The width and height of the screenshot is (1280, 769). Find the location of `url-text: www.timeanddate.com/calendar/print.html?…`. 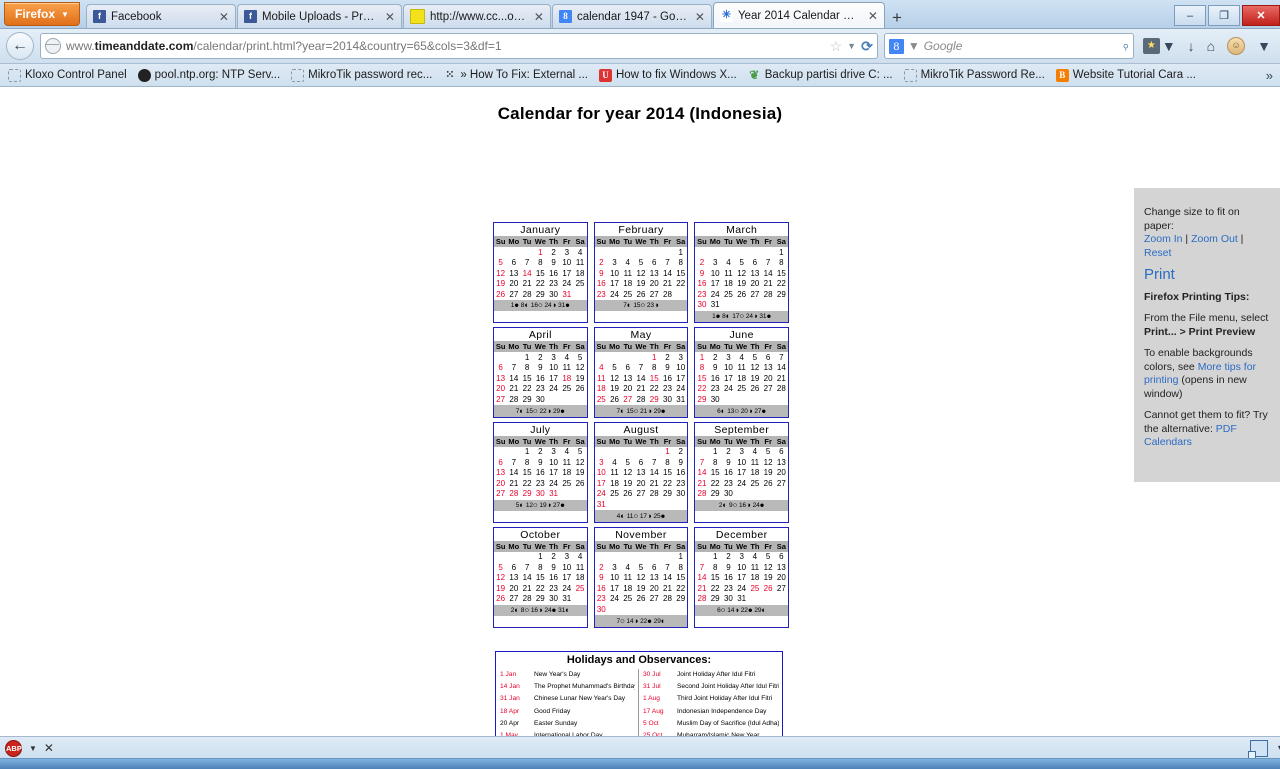

url-text: www.timeanddate.com/calendar/print.html?… is located at coordinates (445, 46).